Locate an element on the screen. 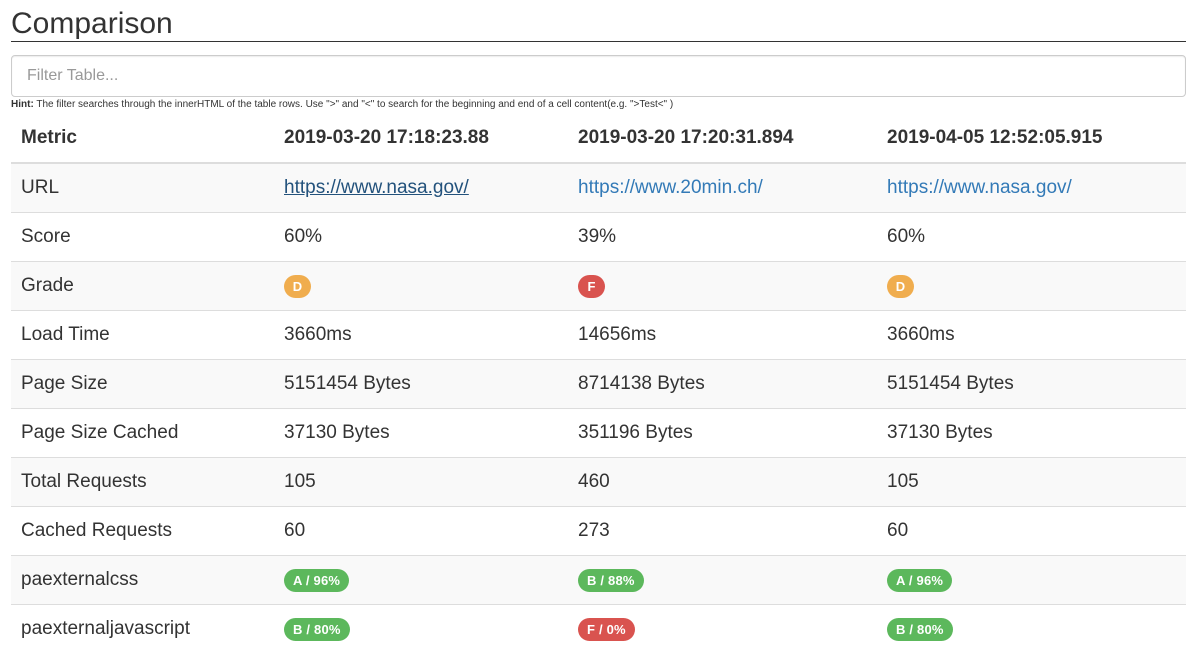 This screenshot has width=1204, height=653. page-title: Comparison is located at coordinates (92, 23).